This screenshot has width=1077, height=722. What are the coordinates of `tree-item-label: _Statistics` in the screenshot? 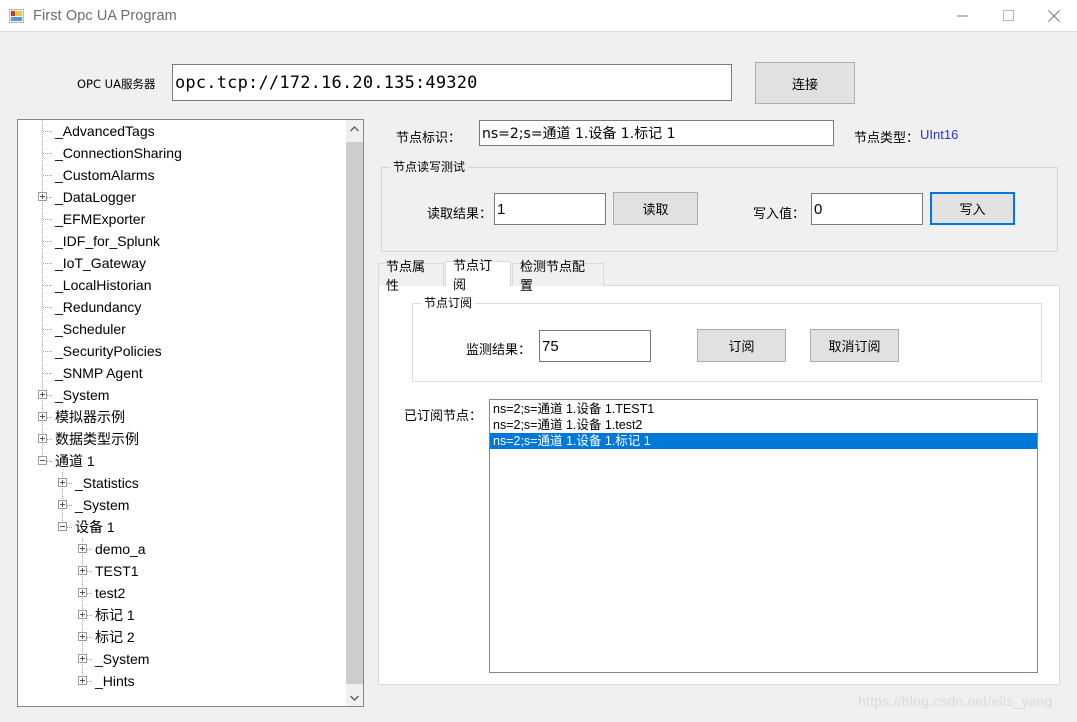 It's located at (107, 483).